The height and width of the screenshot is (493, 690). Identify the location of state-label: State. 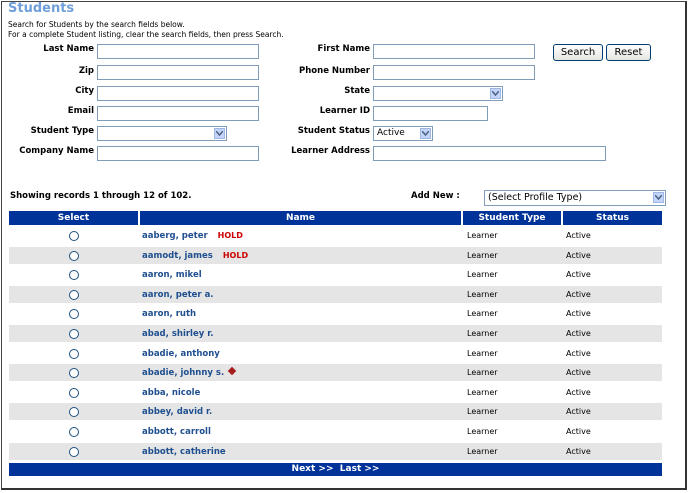
(357, 91).